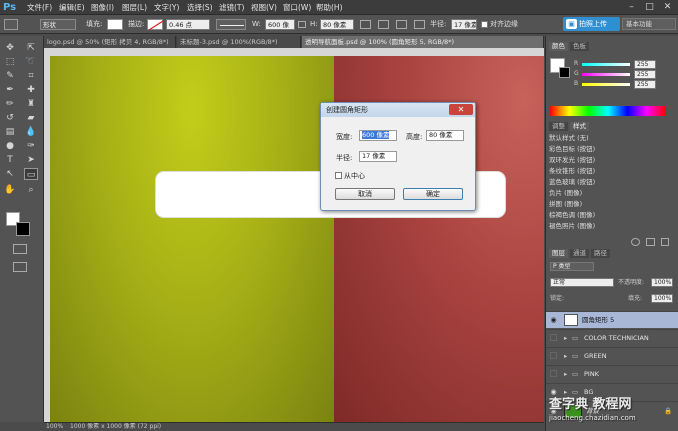  Describe the element at coordinates (649, 24) in the screenshot. I see `workspace-select: 基本功能` at that location.